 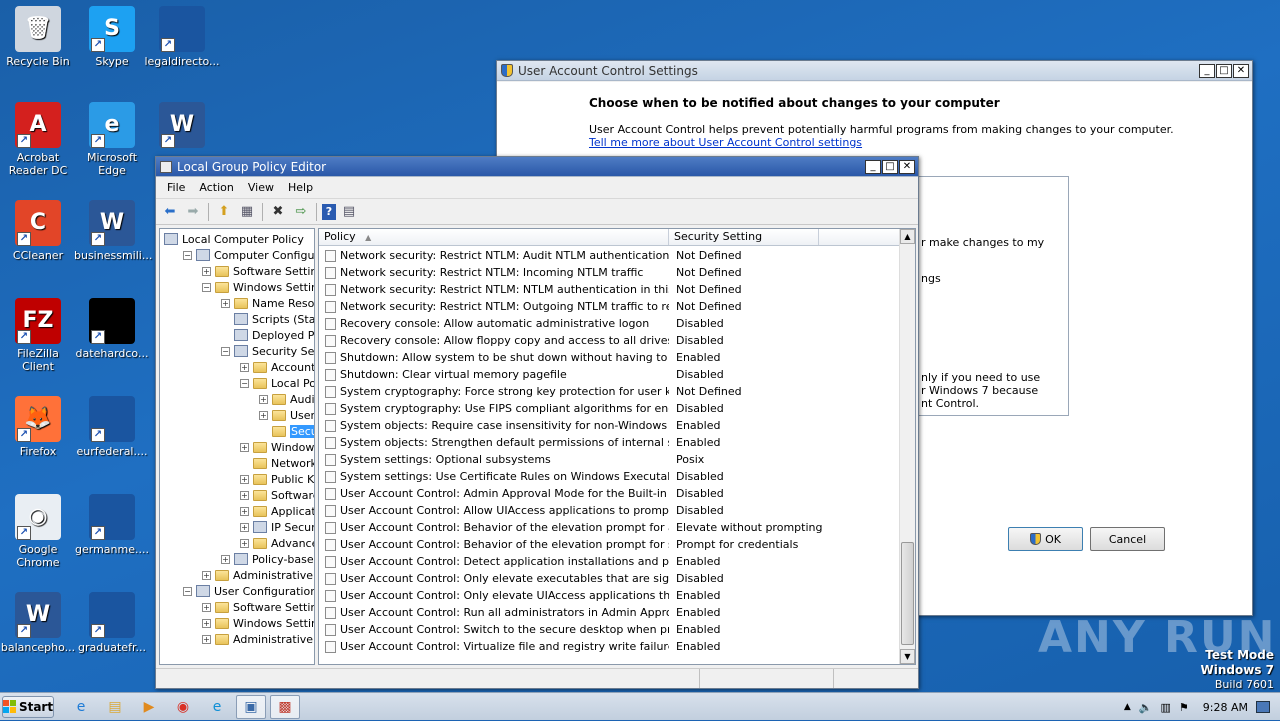 What do you see at coordinates (258, 607) in the screenshot?
I see `tree-item: + Software Settings` at bounding box center [258, 607].